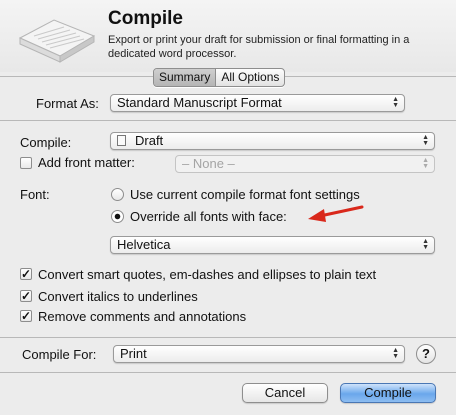 The image size is (456, 415). I want to click on radio-override-font, so click(117, 216).